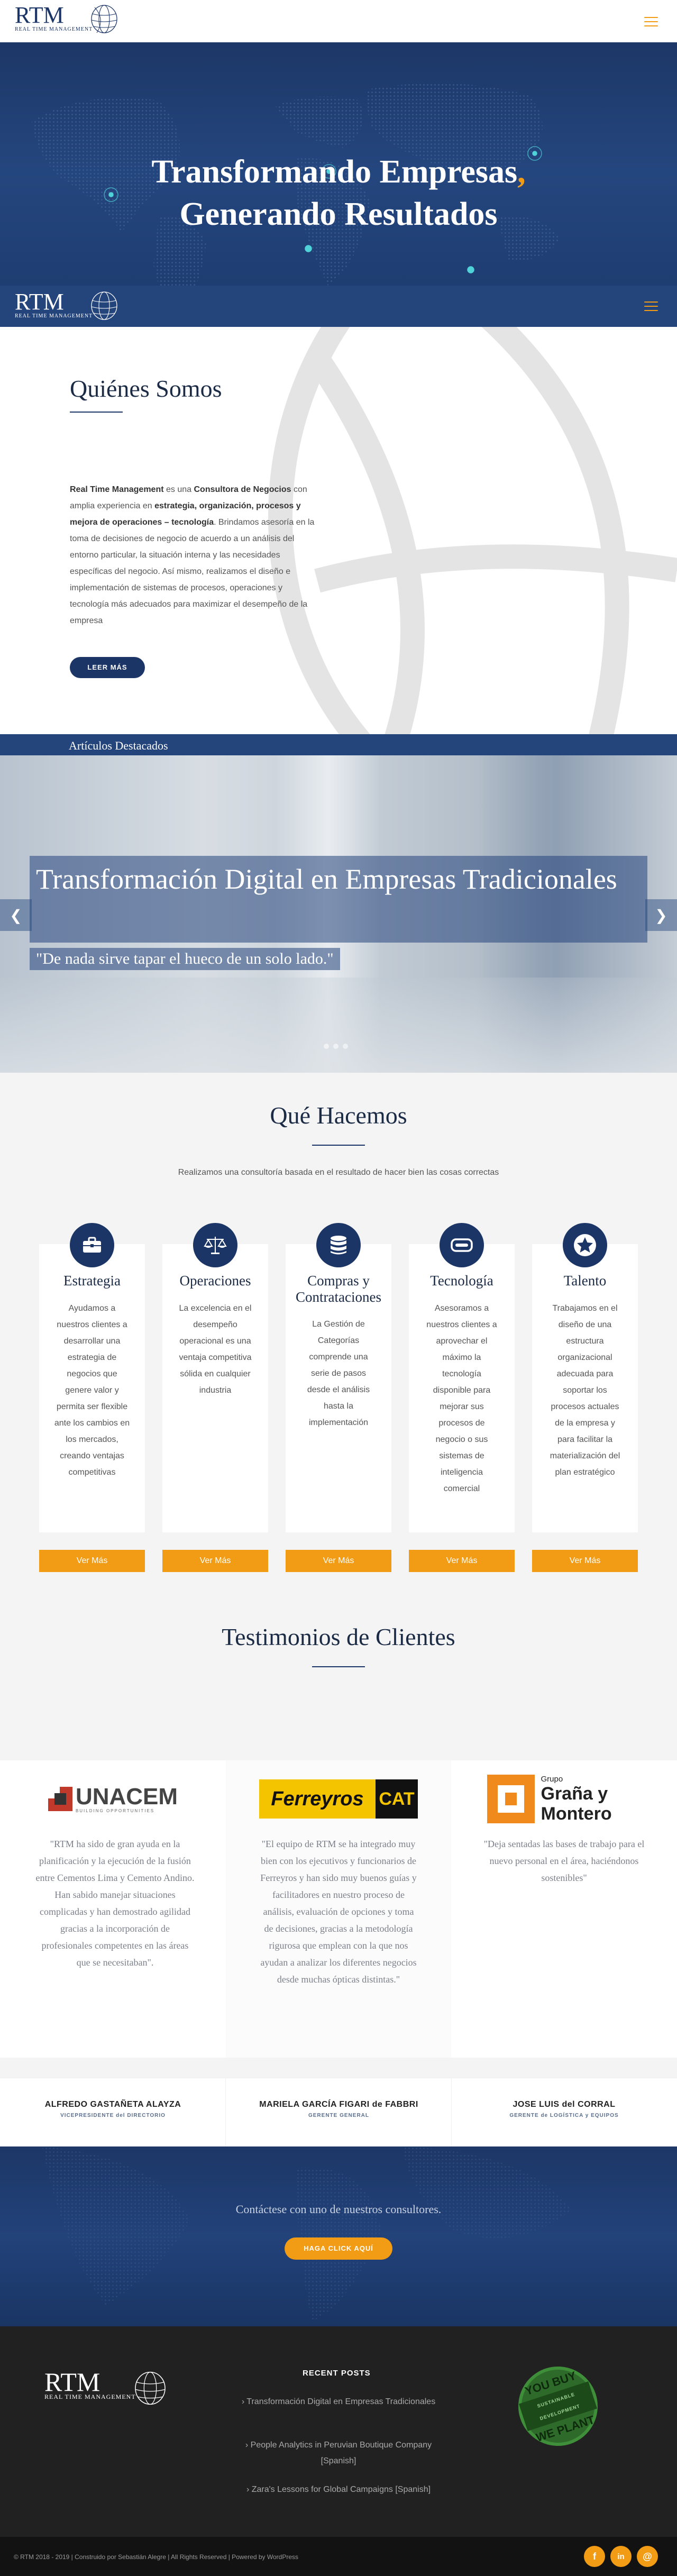 The width and height of the screenshot is (677, 2576). I want to click on logo-text: RTM REAL TIME MANAGEMENT, so click(54, 17).